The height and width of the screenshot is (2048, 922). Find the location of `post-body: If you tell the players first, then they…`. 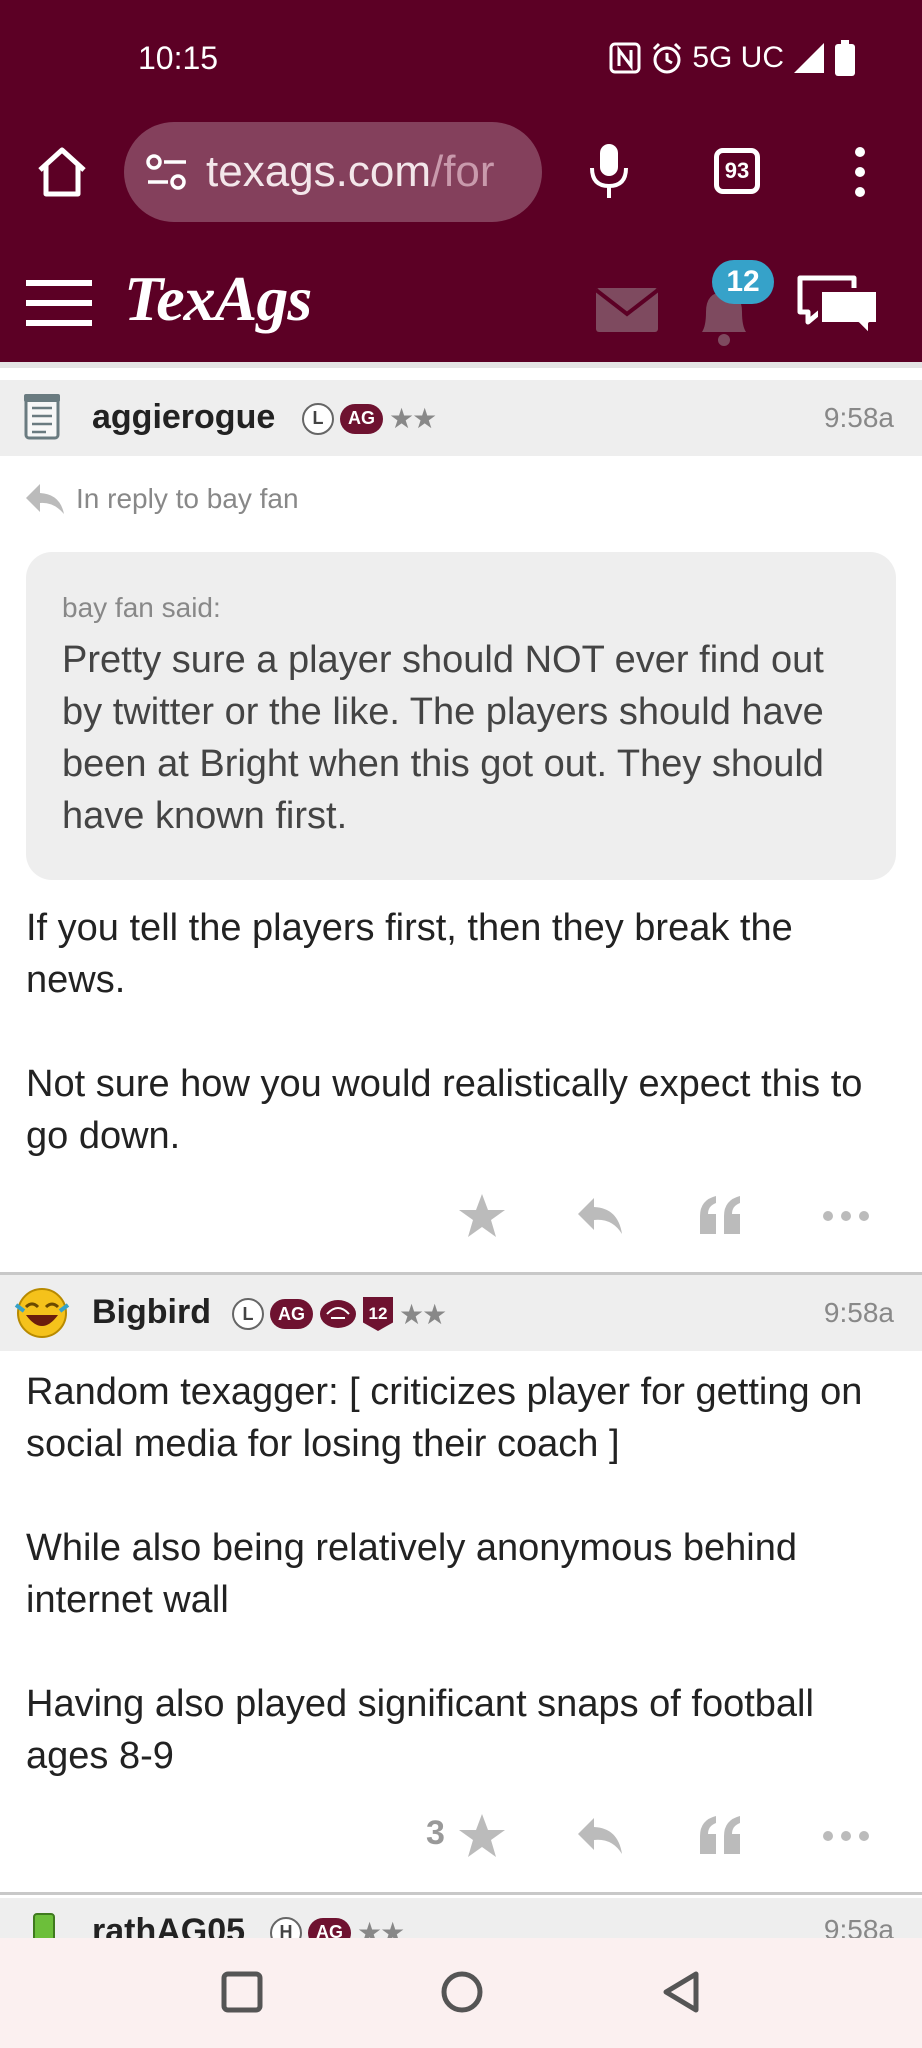

post-body: If you tell the players first, then they… is located at coordinates (461, 1032).